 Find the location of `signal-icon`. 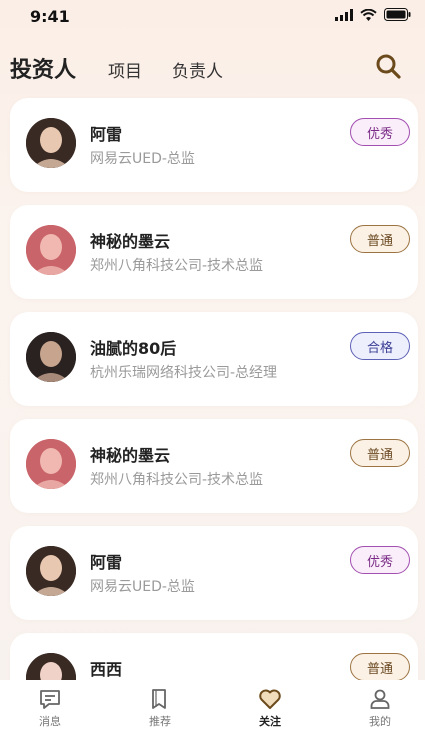

signal-icon is located at coordinates (344, 14).